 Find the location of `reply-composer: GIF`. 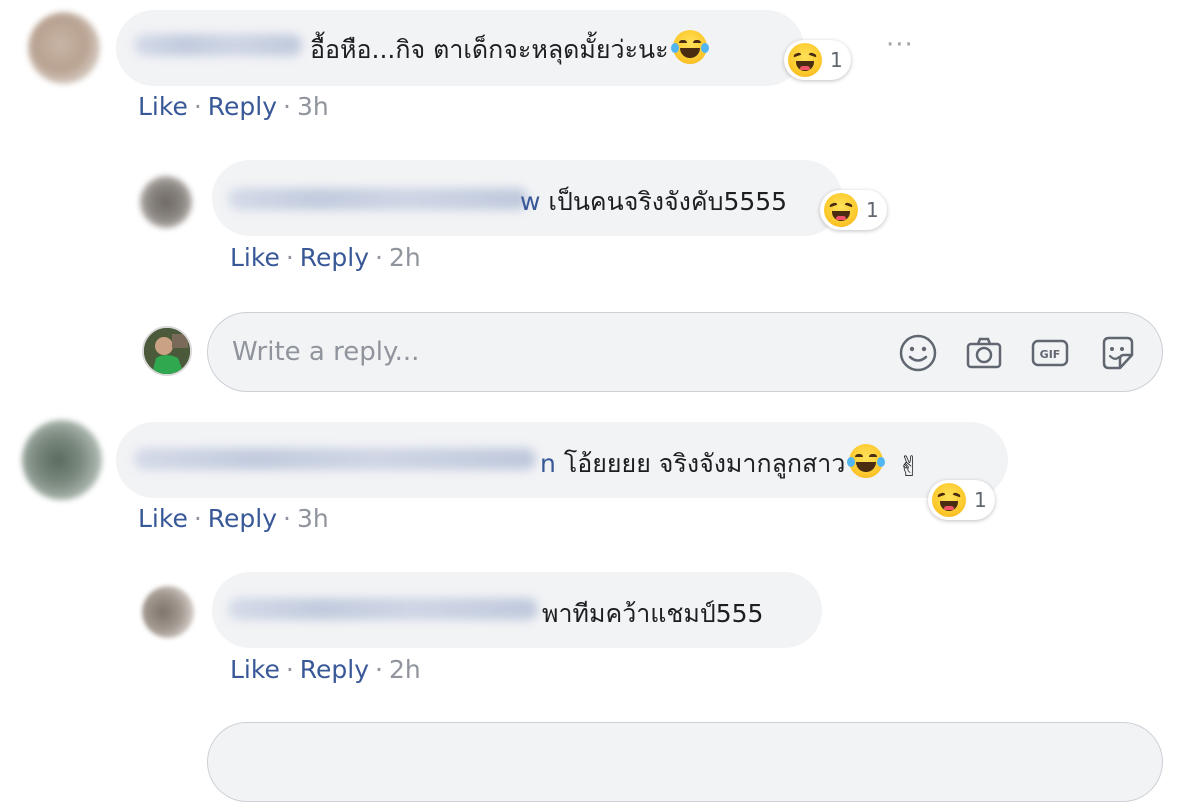

reply-composer: GIF is located at coordinates (685, 352).